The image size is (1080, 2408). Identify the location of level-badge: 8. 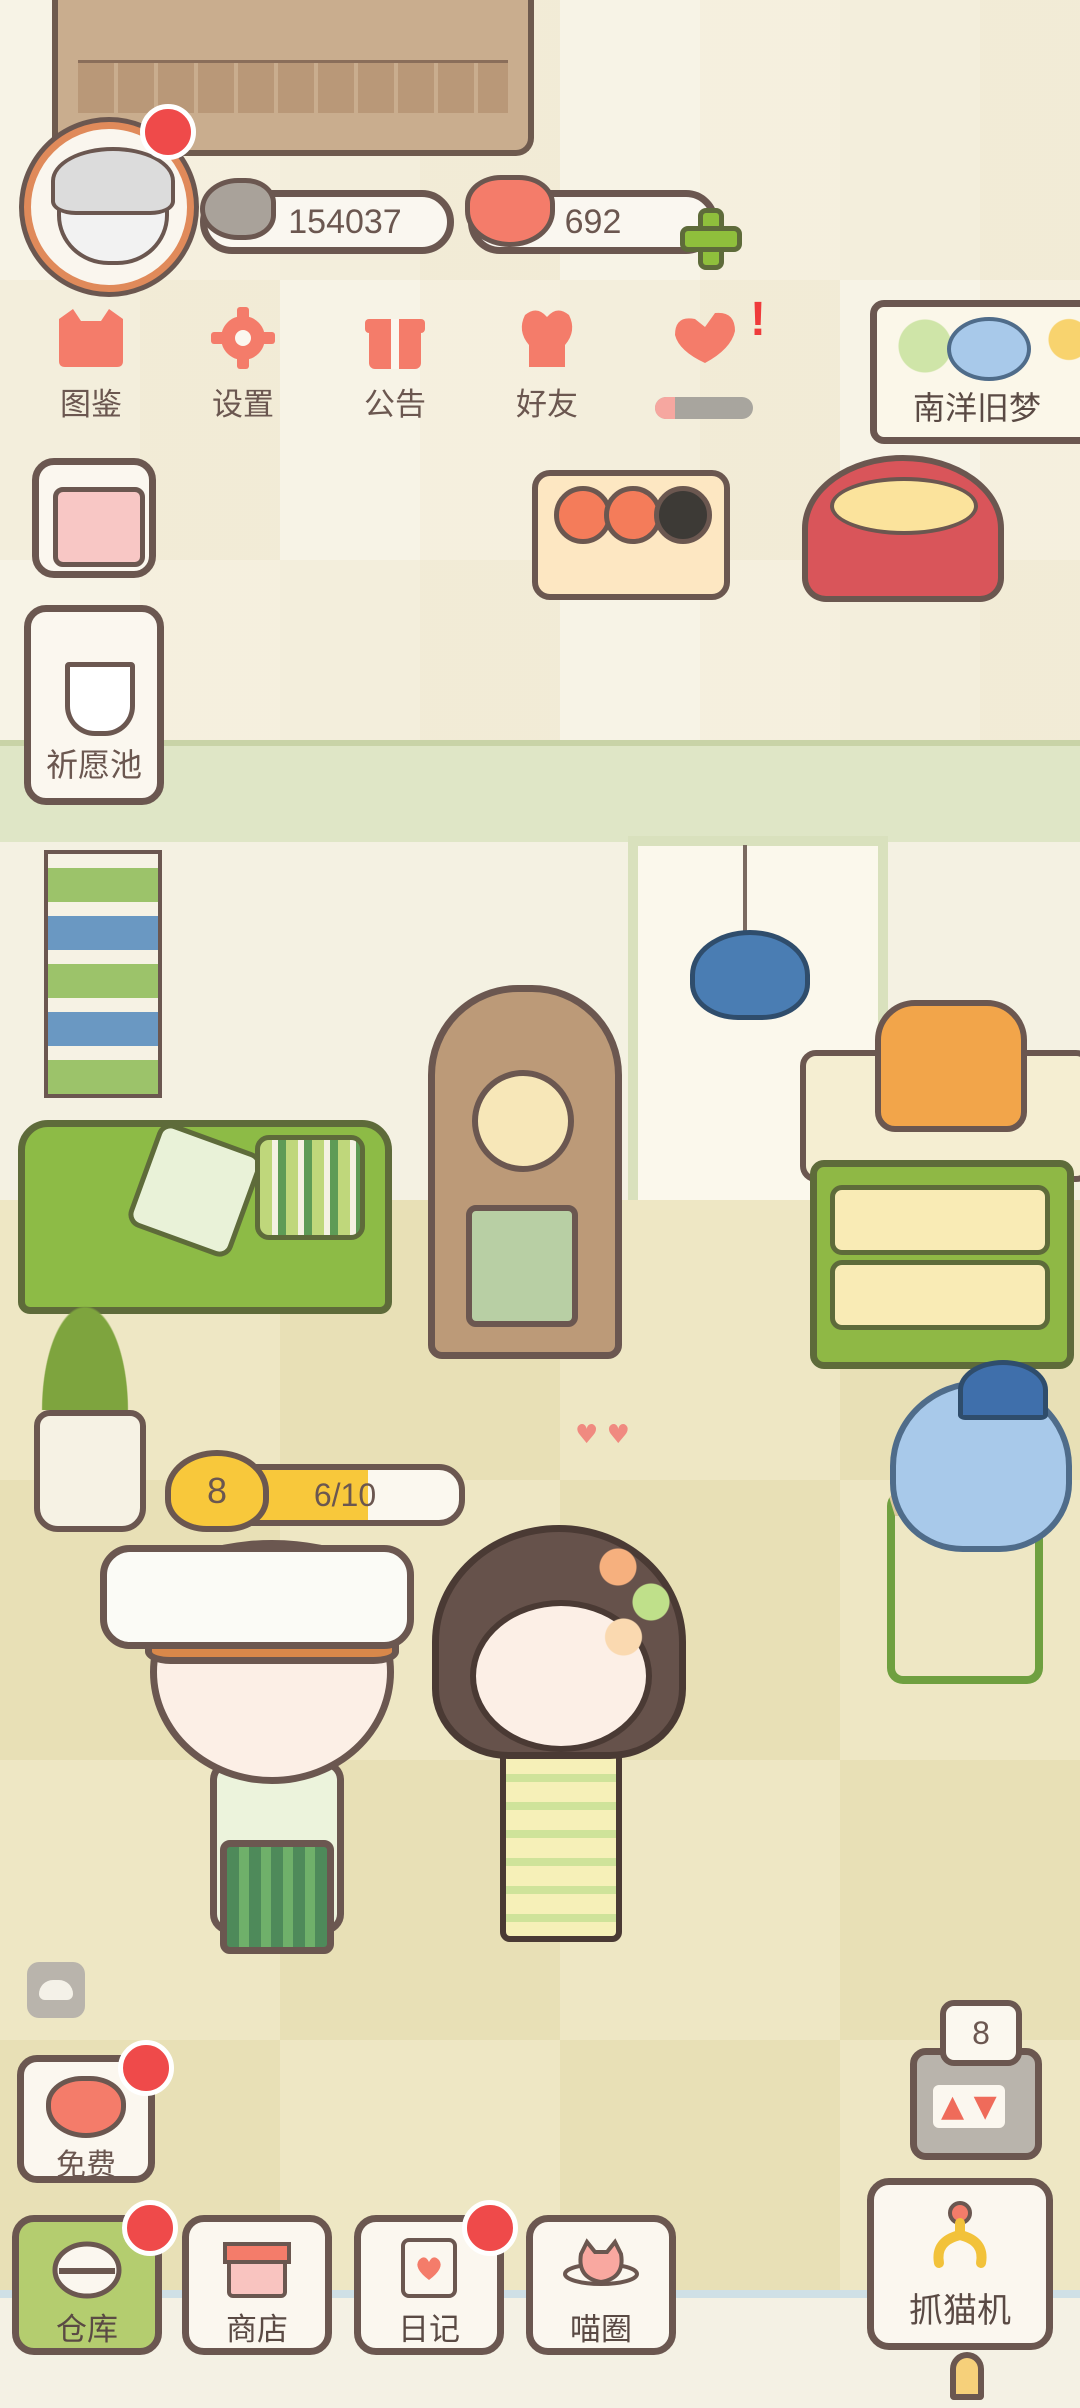
(217, 1491).